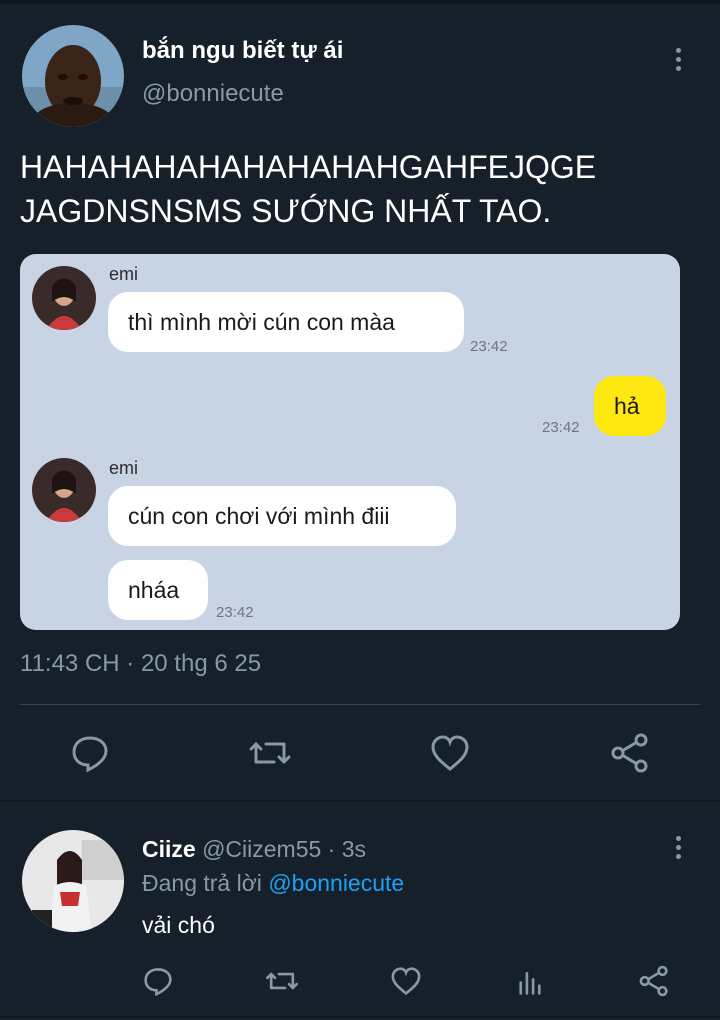  I want to click on section-divider, so click(360, 801).